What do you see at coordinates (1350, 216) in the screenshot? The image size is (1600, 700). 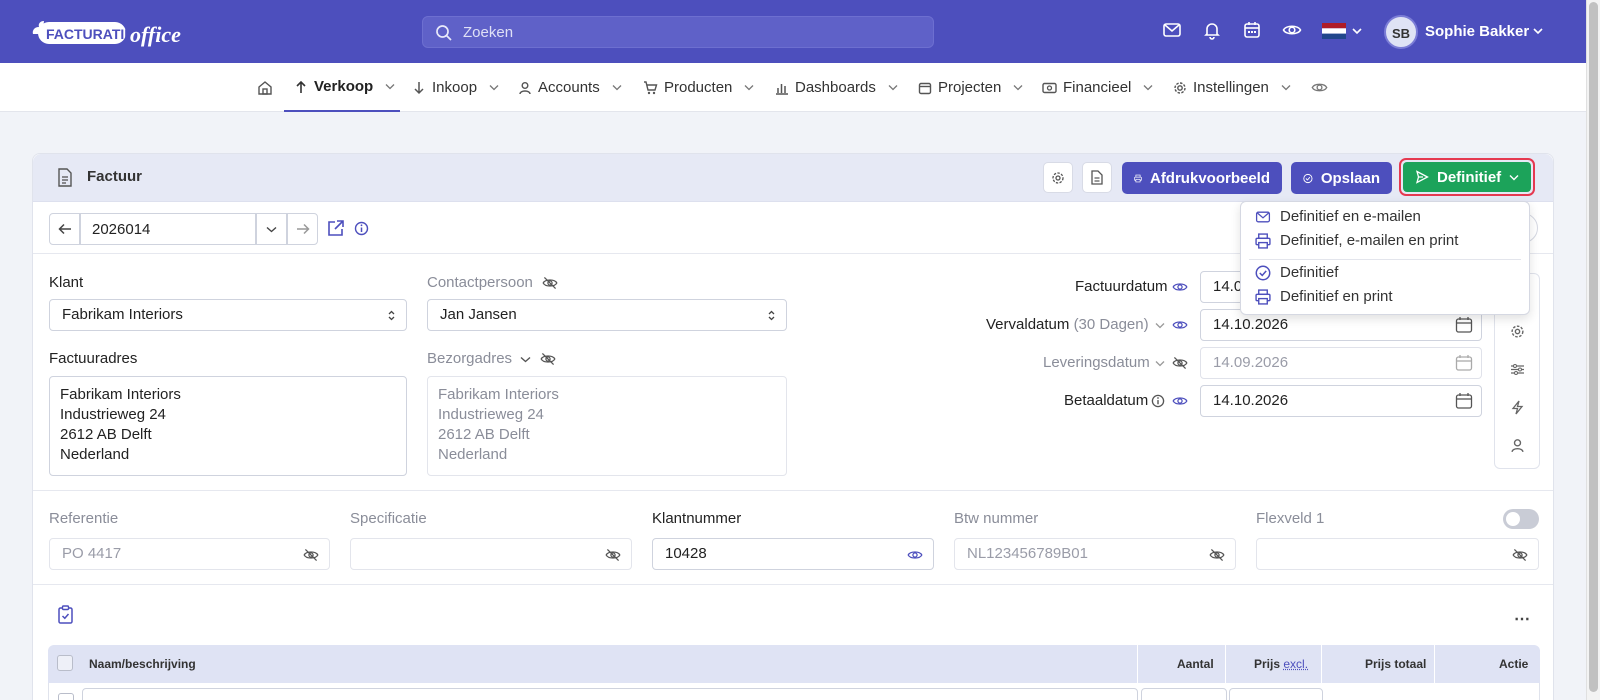 I see `menu-item-label: Definitief en e-mailen` at bounding box center [1350, 216].